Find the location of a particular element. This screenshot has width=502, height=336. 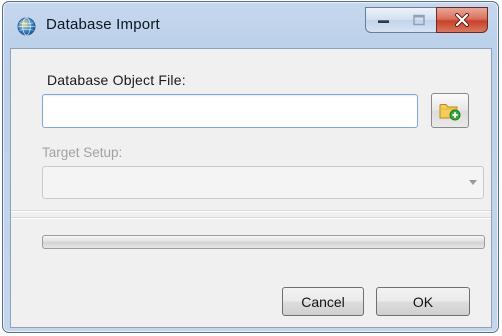

window-title: Database Import is located at coordinates (103, 24).